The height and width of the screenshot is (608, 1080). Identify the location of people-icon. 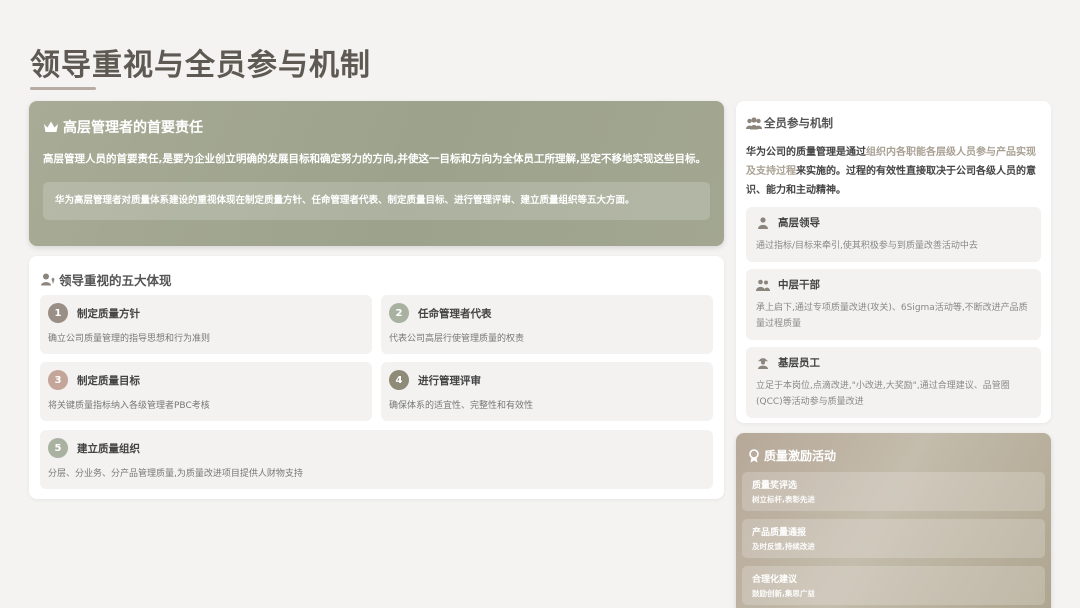
(763, 285).